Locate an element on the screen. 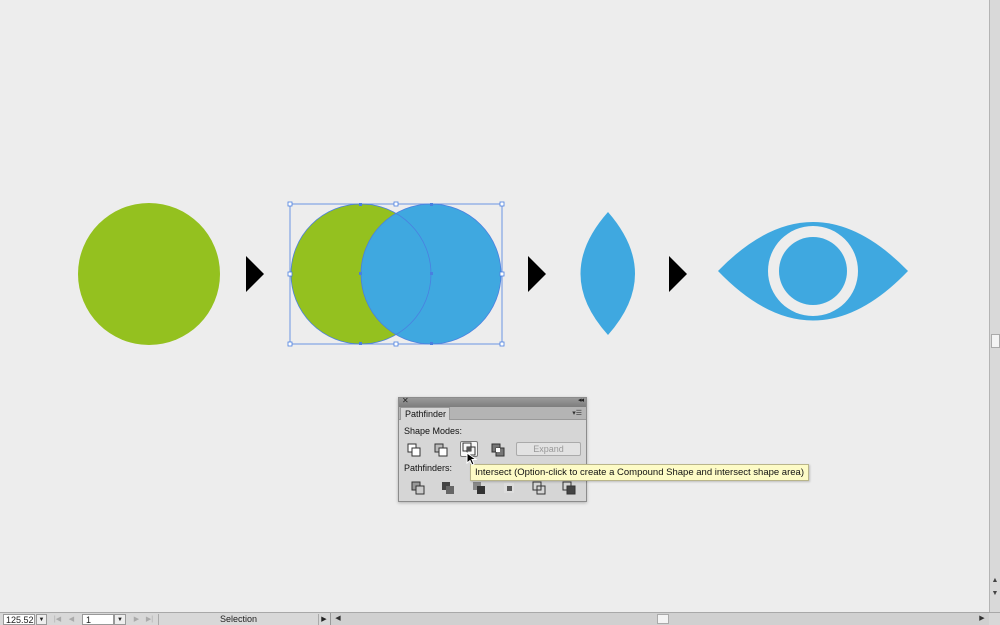  unite-icon is located at coordinates (414, 450).